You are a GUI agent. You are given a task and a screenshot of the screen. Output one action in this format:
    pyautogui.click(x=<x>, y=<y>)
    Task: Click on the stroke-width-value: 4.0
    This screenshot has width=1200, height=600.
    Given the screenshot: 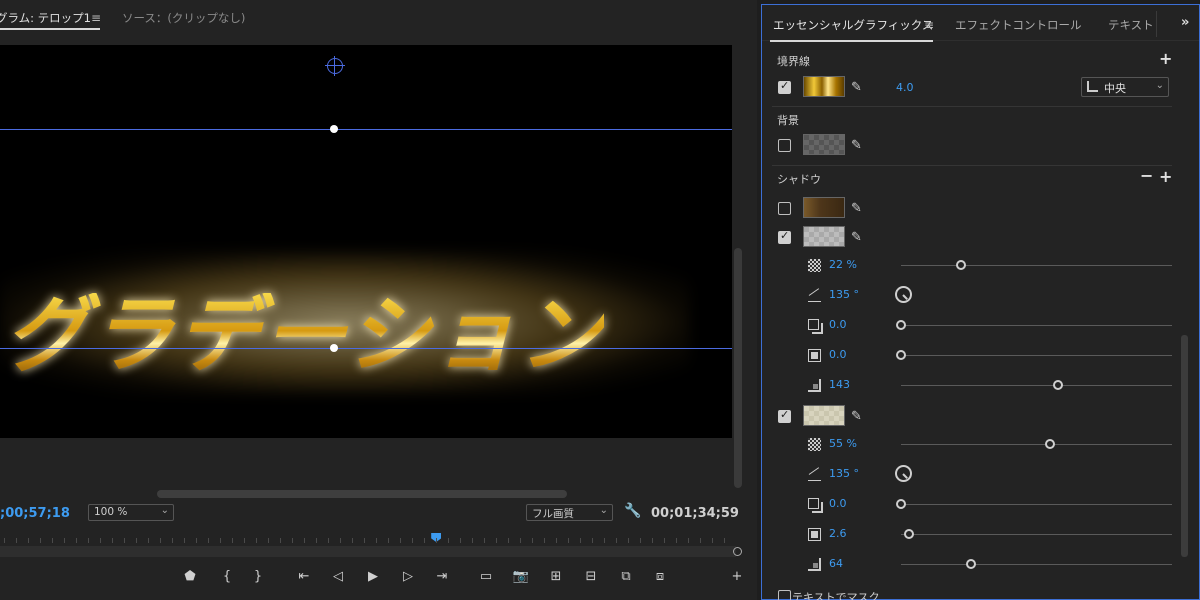 What is the action you would take?
    pyautogui.click(x=905, y=87)
    